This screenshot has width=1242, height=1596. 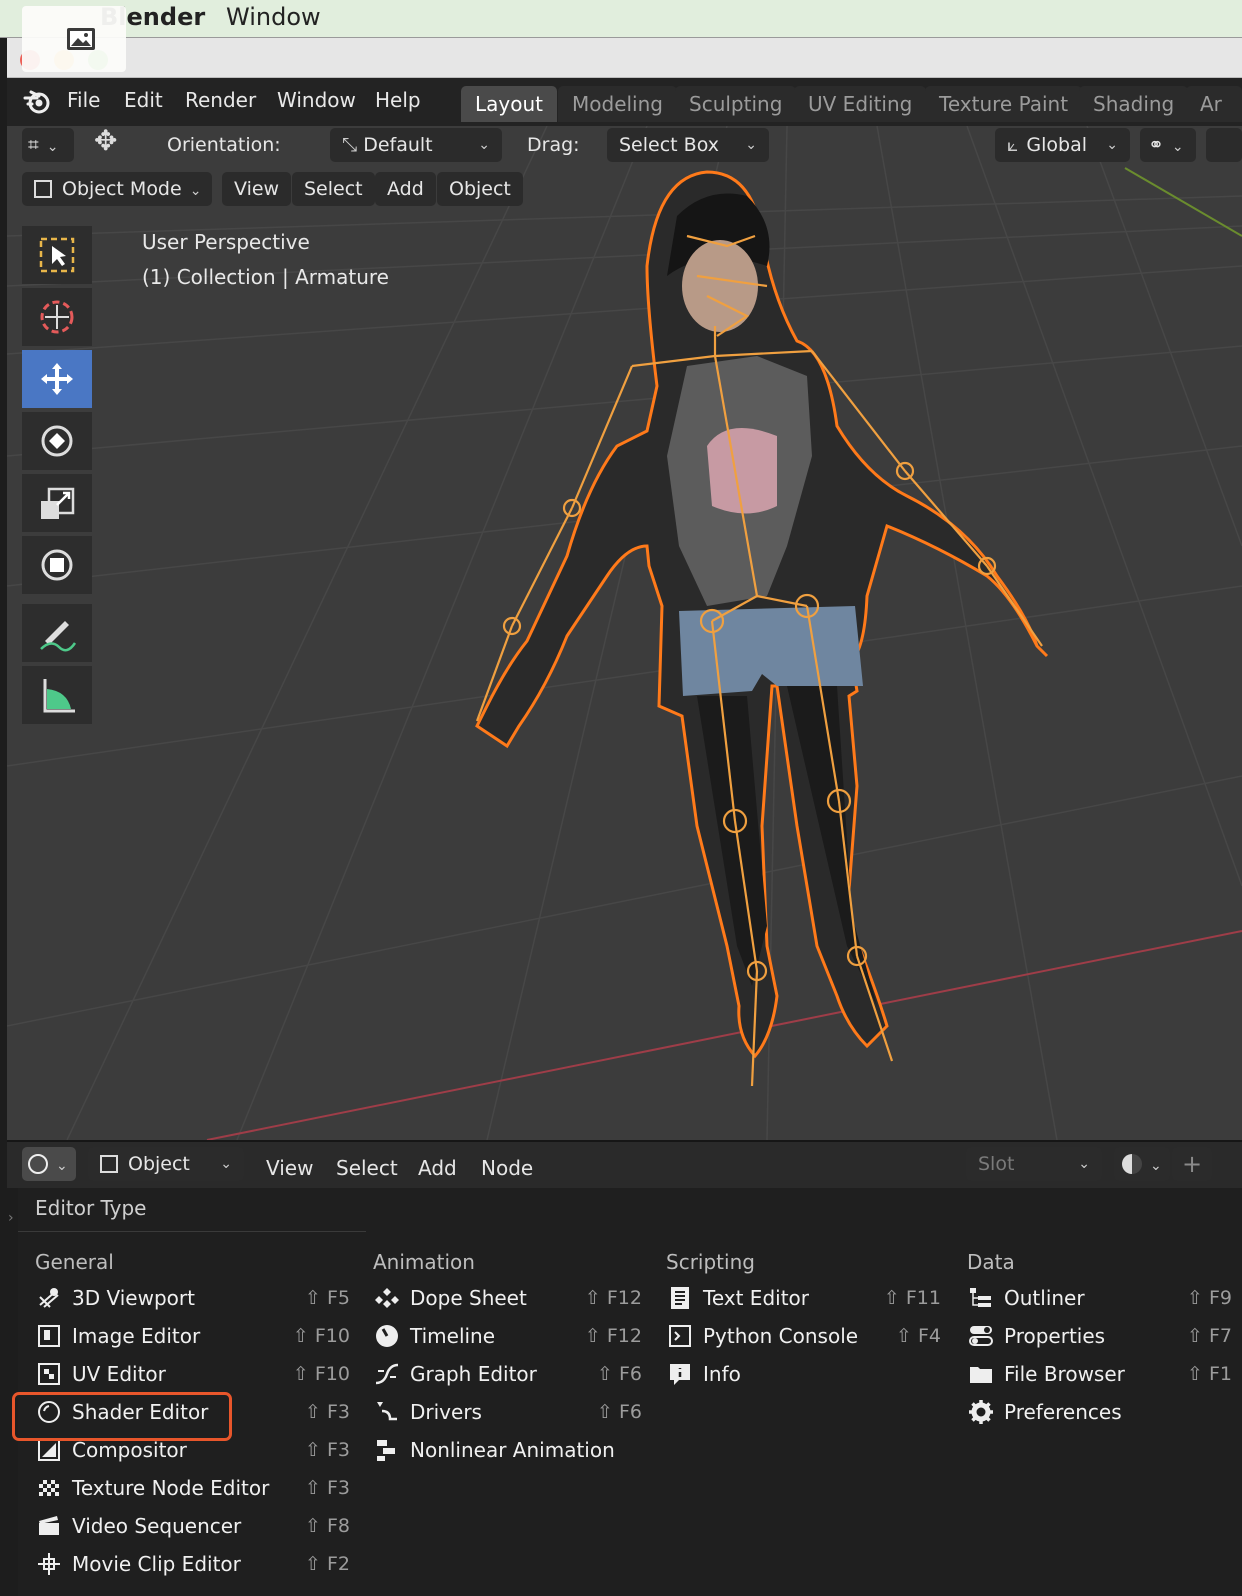 I want to click on menu-item-drivers: Drivers ⇧ F6, so click(x=507, y=1412).